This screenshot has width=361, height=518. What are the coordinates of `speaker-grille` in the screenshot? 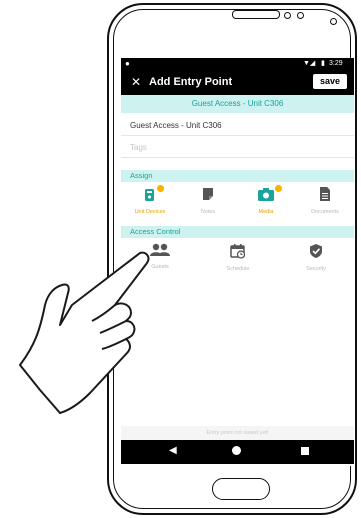 It's located at (256, 14).